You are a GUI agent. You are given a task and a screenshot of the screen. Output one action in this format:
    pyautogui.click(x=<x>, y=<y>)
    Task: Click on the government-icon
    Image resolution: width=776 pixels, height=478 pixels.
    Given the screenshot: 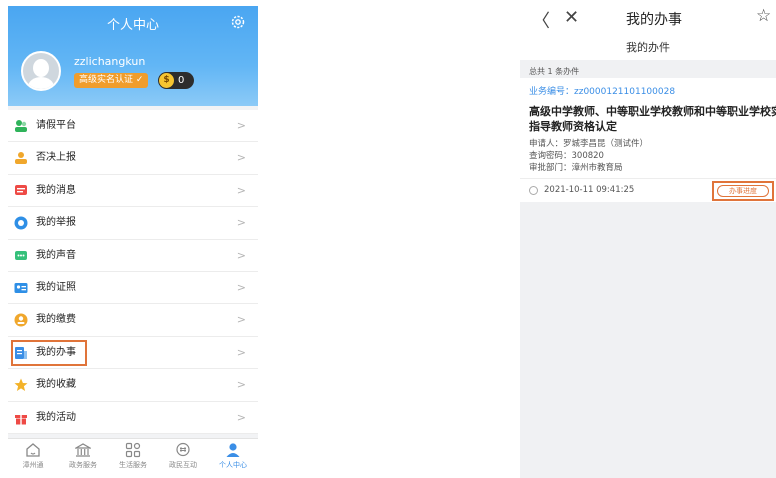 What is the action you would take?
    pyautogui.click(x=83, y=450)
    